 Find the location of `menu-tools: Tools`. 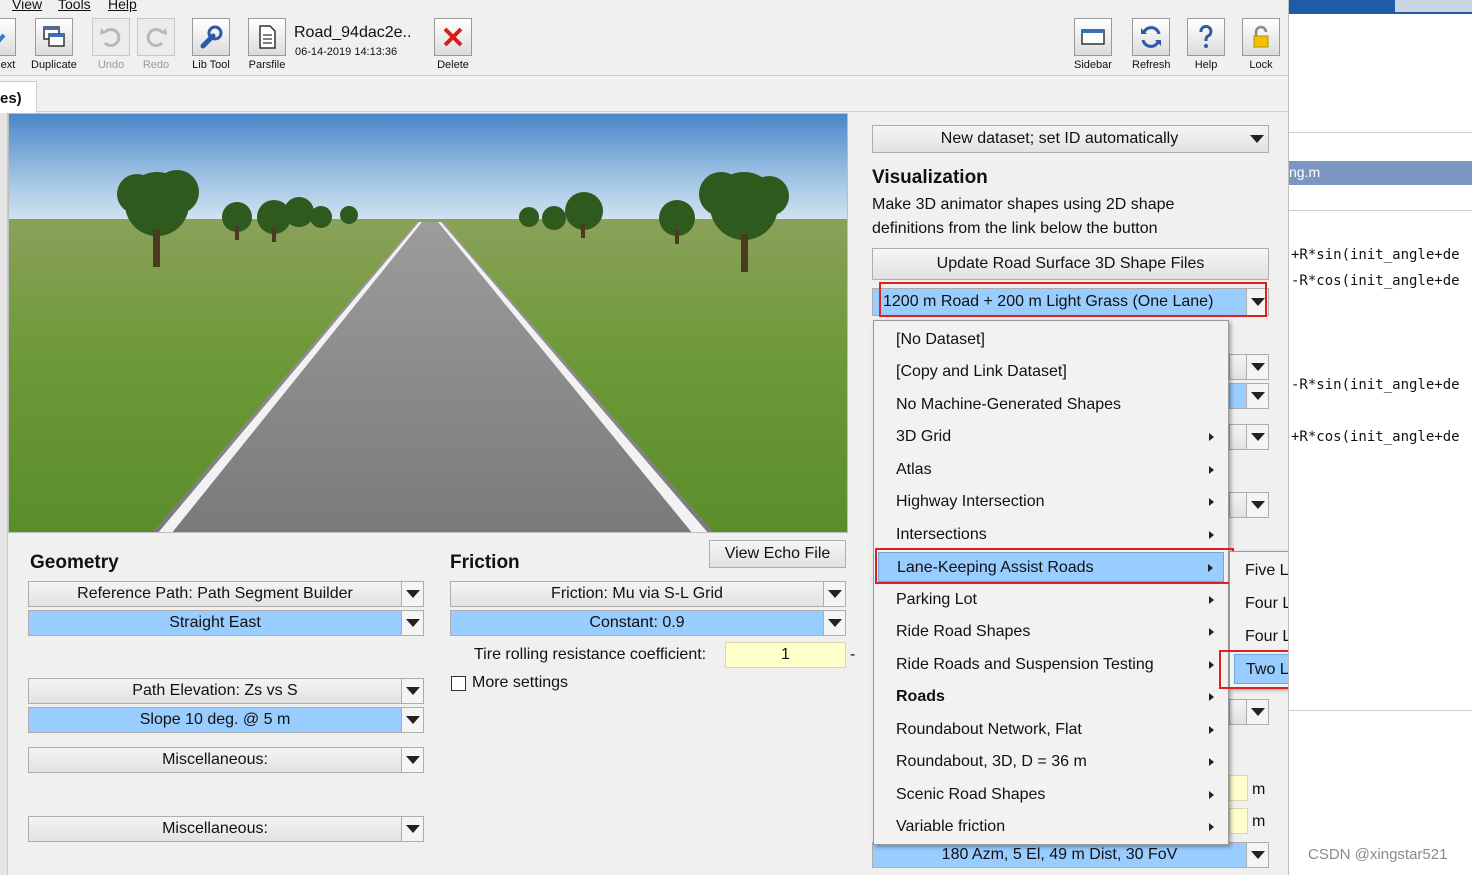

menu-tools: Tools is located at coordinates (74, 6).